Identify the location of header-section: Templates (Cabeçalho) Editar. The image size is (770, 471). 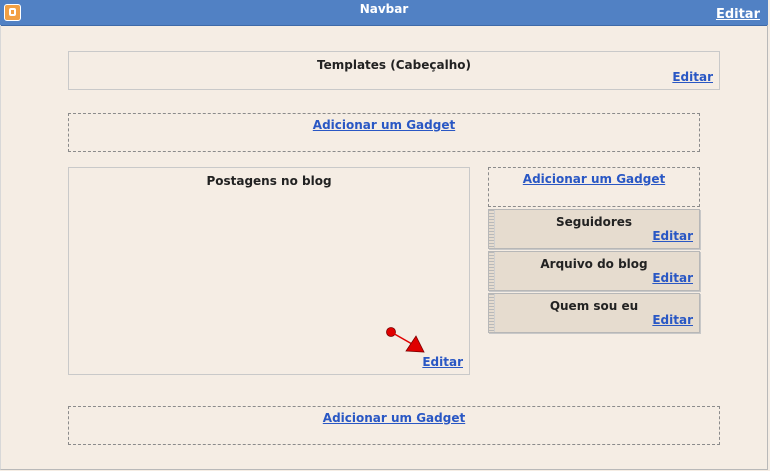
(394, 70).